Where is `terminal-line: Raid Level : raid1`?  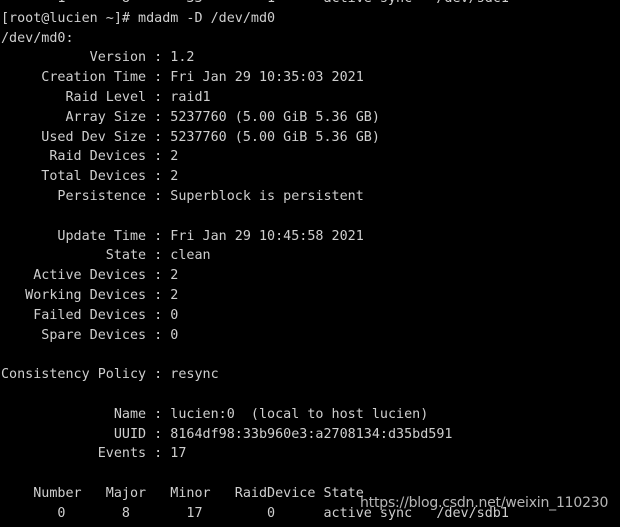
terminal-line: Raid Level : raid1 is located at coordinates (106, 97).